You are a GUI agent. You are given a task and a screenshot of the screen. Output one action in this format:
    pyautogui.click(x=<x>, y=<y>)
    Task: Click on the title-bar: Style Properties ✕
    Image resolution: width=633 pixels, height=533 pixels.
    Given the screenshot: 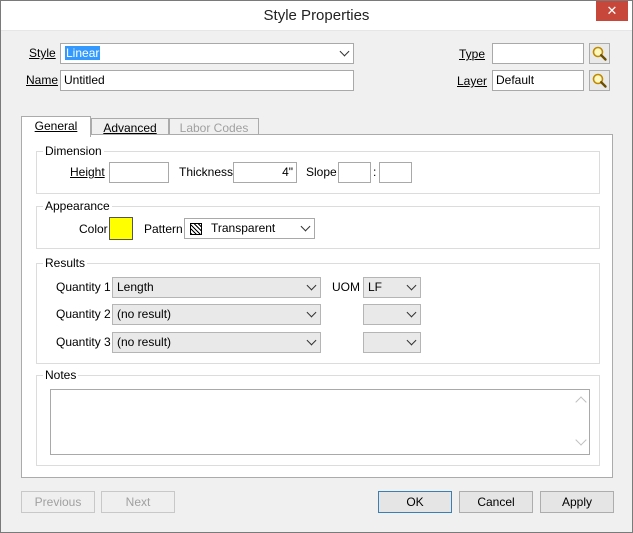 What is the action you would take?
    pyautogui.click(x=316, y=16)
    